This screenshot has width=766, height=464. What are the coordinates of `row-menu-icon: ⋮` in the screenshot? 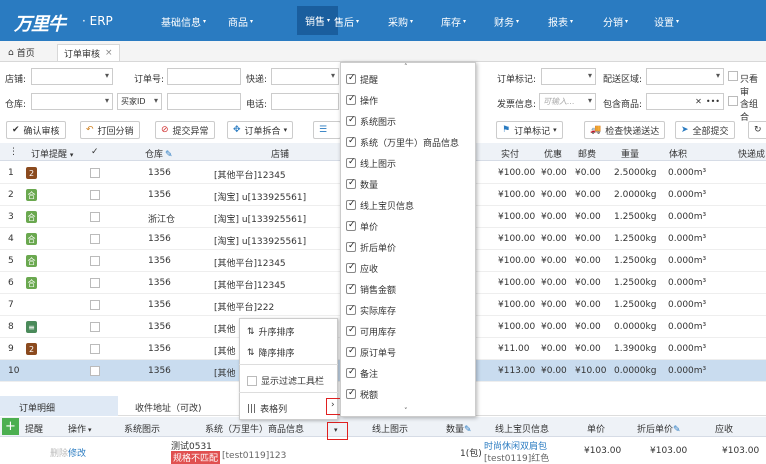 It's located at (13, 152).